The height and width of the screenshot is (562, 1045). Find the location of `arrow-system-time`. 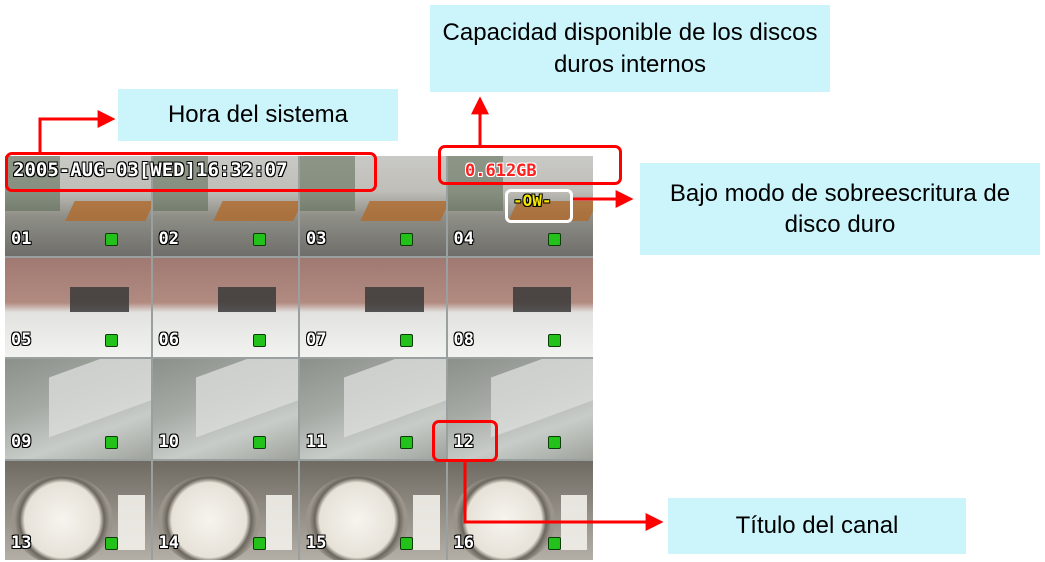

arrow-system-time is located at coordinates (77, 131).